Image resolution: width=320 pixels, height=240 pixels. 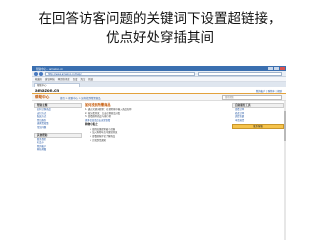 What do you see at coordinates (159, 90) in the screenshot?
I see `site-header: amazon.cn 我的帐户 | 购物车 | 帮助` at bounding box center [159, 90].